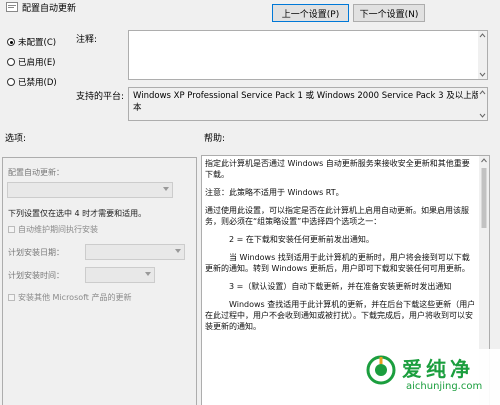  Describe the element at coordinates (340, 286) in the screenshot. I see `help-paragraph: 3 =（默认设置）自动下载更新，并在准备安装更新时发出通知` at that location.